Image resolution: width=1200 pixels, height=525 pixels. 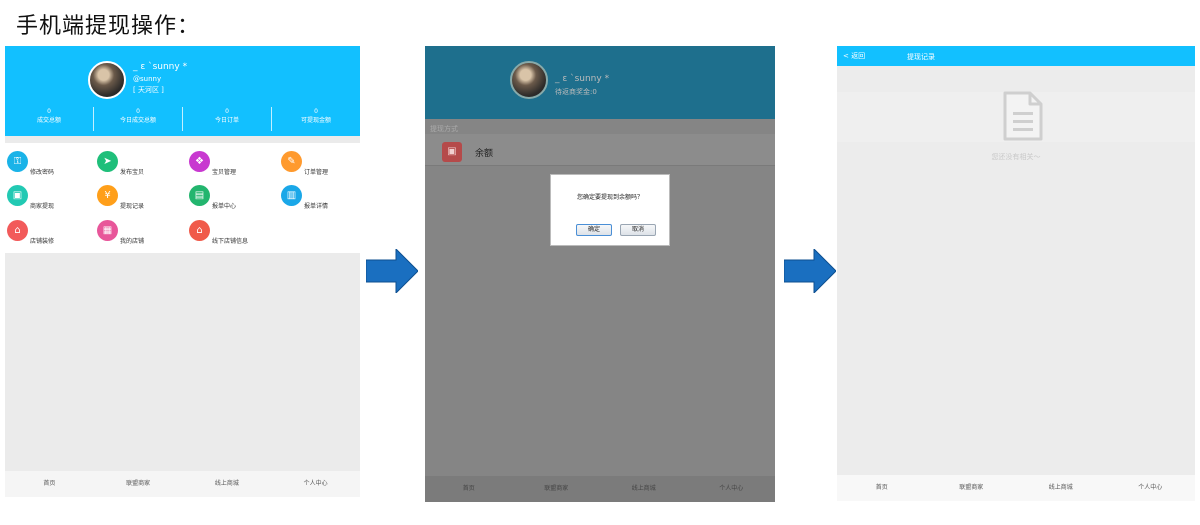 I want to click on report-detail-icon: ▥, so click(x=291, y=195).